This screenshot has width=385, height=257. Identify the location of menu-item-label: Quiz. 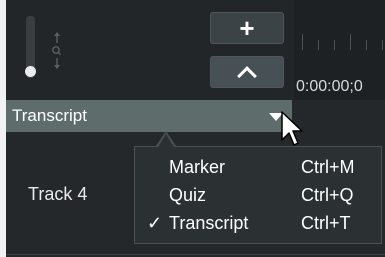
(188, 195).